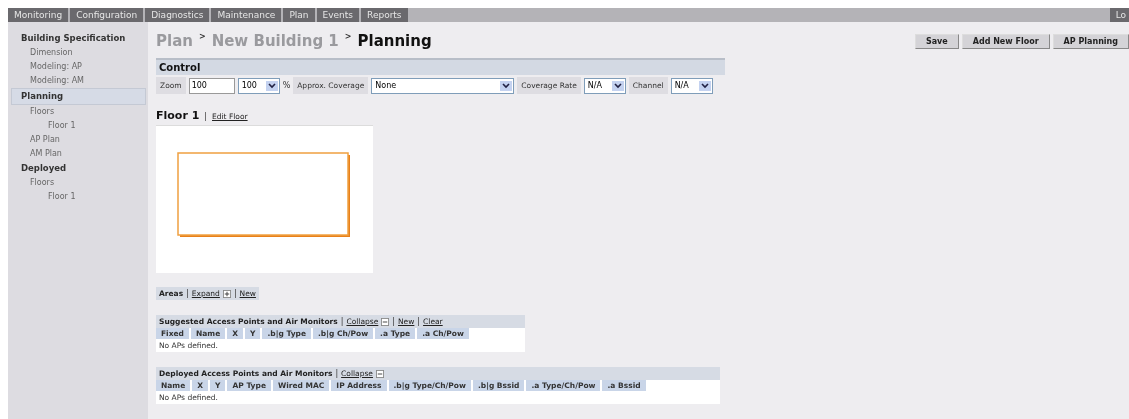 The height and width of the screenshot is (419, 1129). Describe the element at coordinates (107, 15) in the screenshot. I see `nav-tab: Configuration` at that location.